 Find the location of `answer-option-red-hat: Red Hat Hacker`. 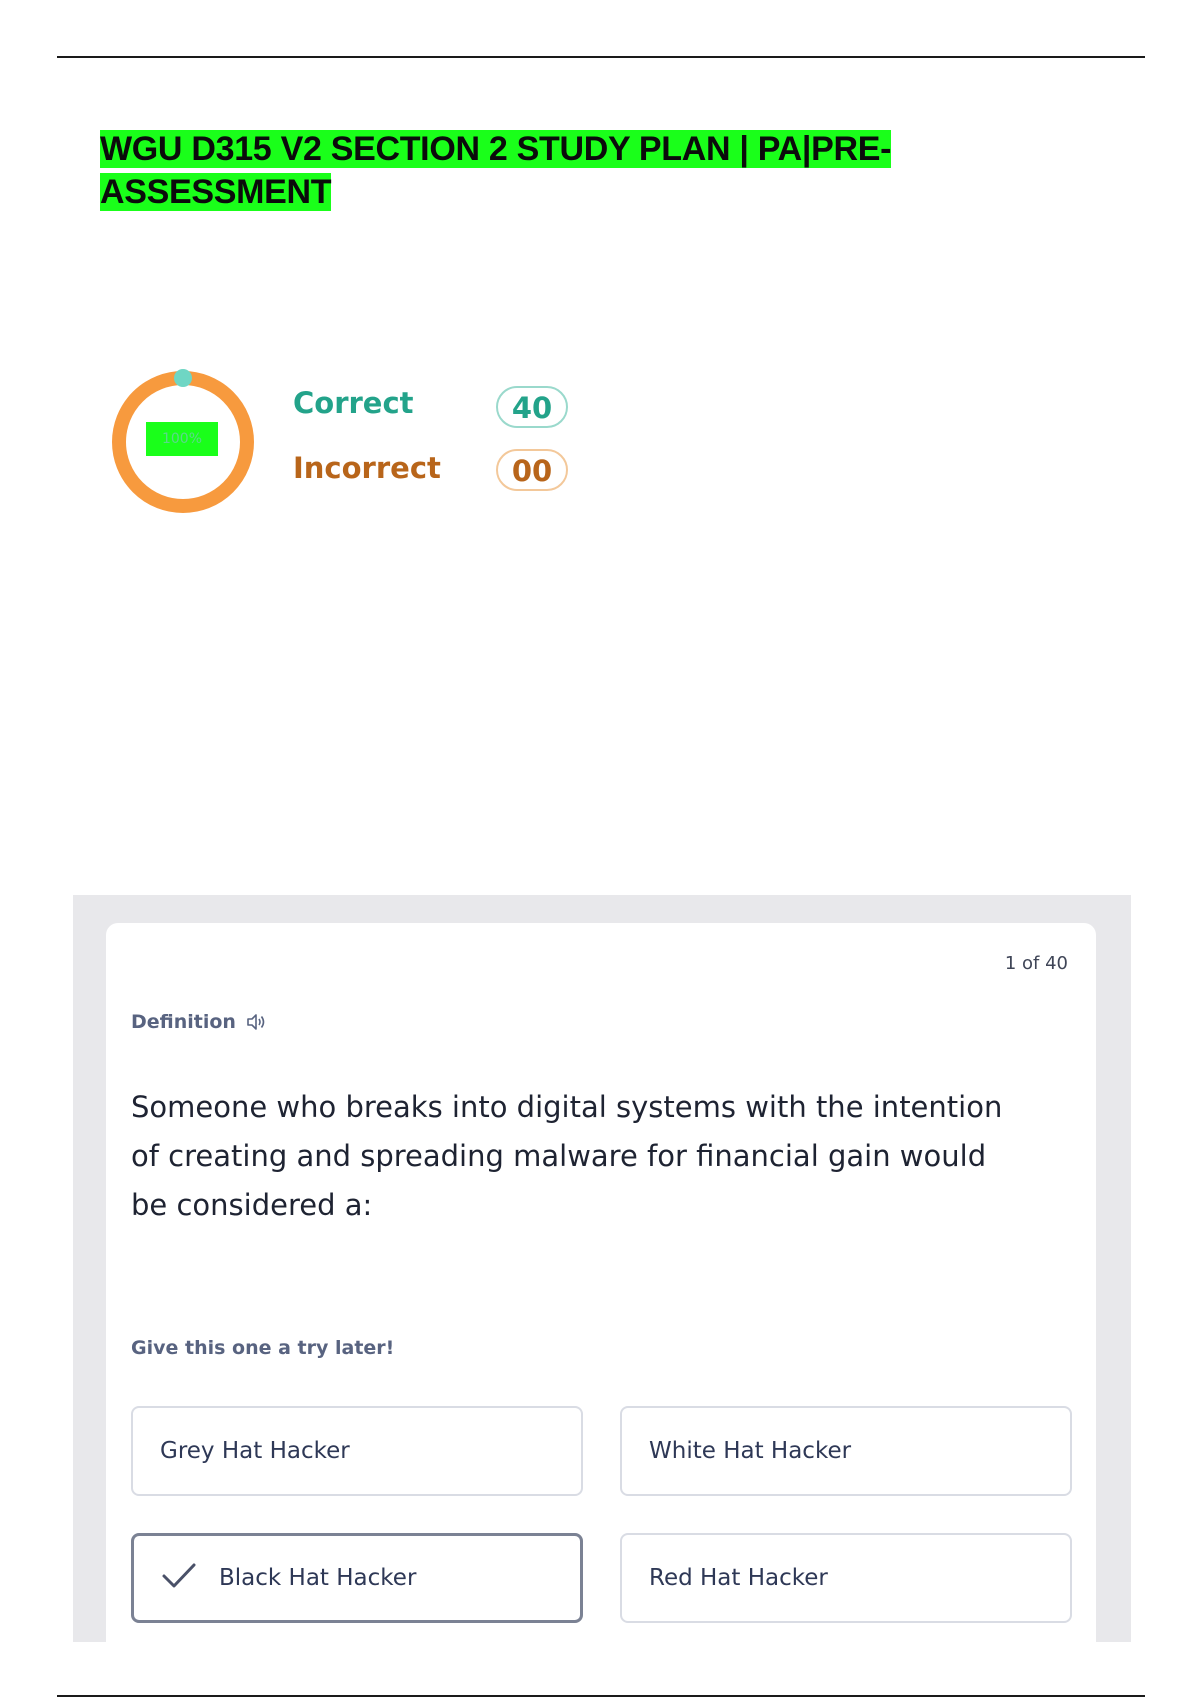

answer-option-red-hat: Red Hat Hacker is located at coordinates (846, 1578).